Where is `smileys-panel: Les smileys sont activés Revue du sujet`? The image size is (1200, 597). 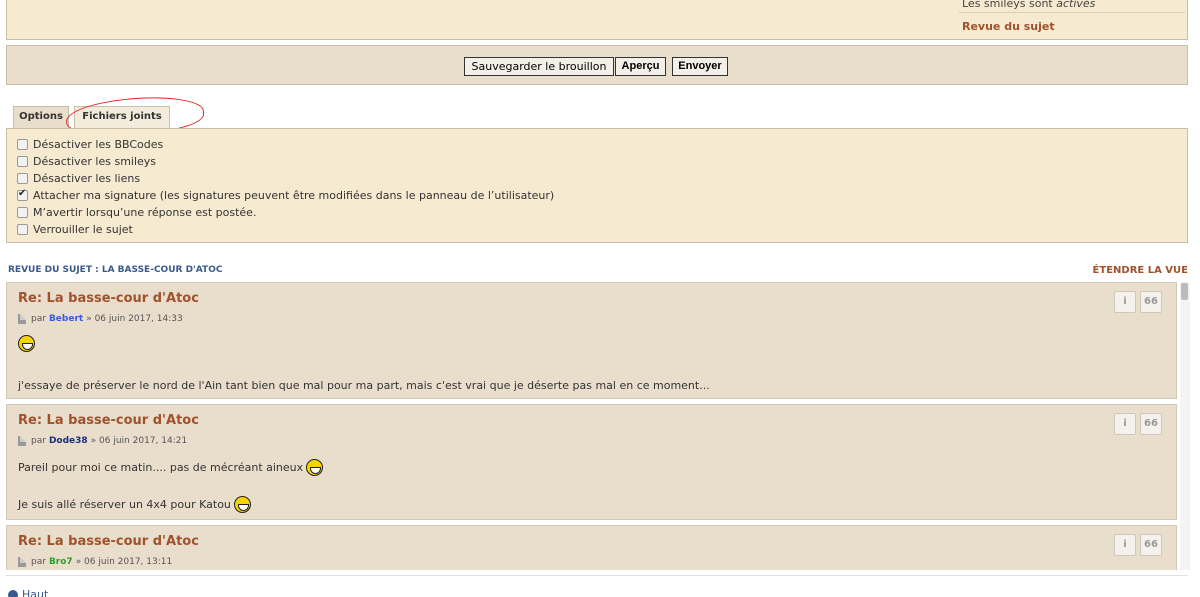 smileys-panel: Les smileys sont activés Revue du sujet is located at coordinates (597, 20).